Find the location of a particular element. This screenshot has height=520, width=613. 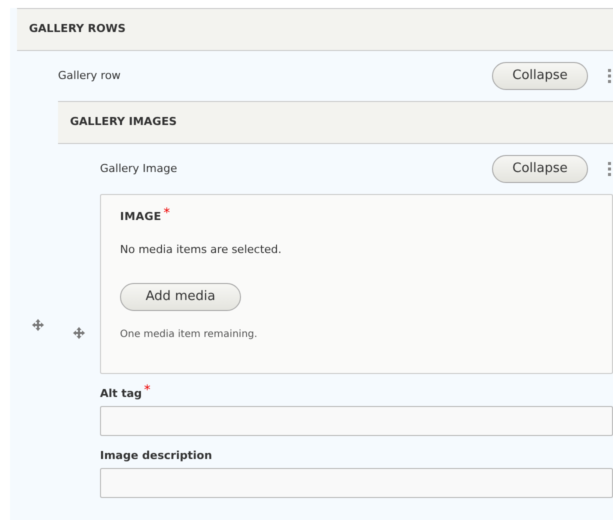

subsection-title: GALLERY IMAGES is located at coordinates (123, 122).